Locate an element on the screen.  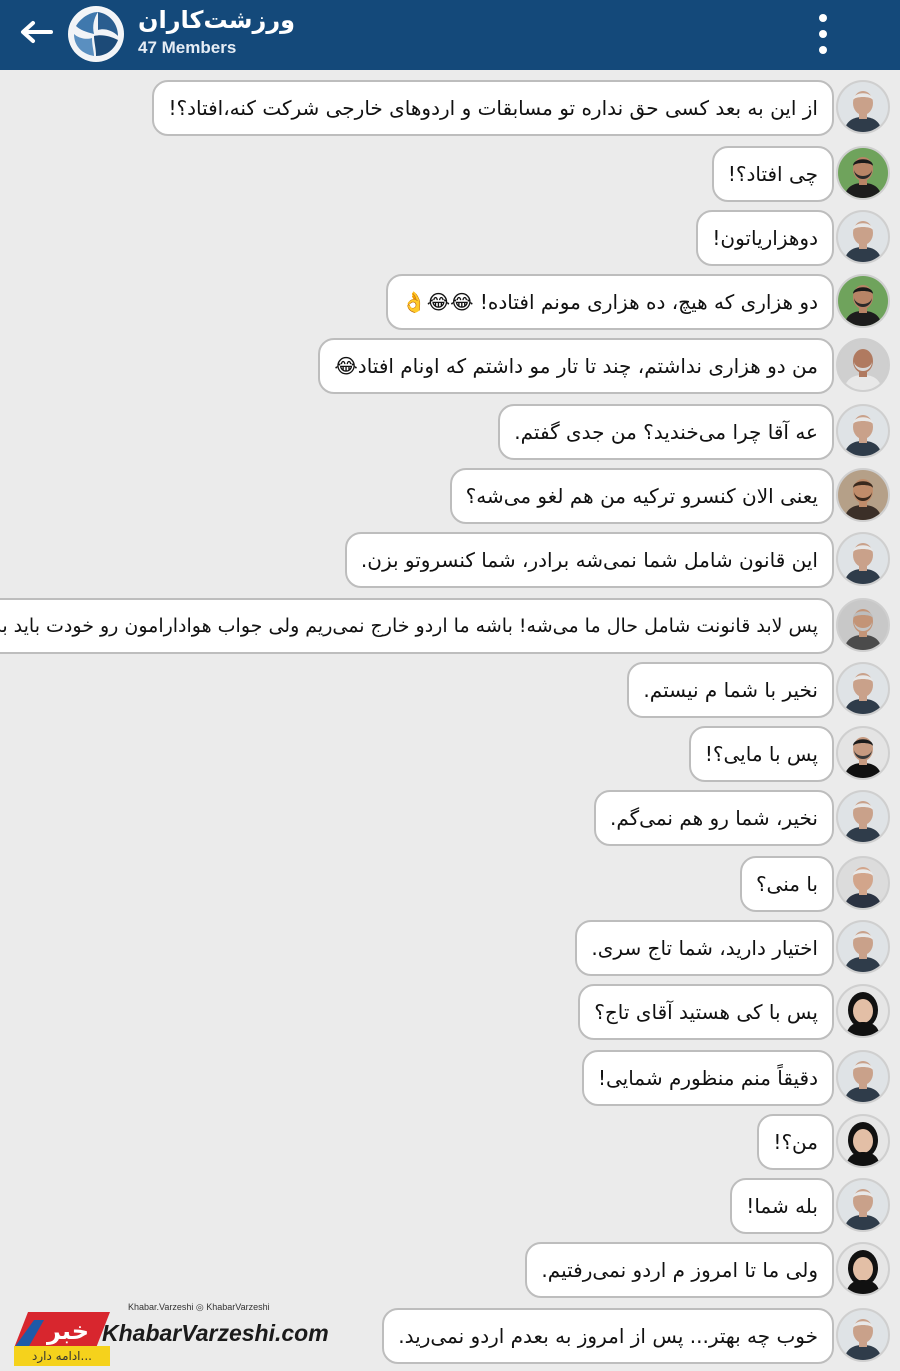
message-item: پس با کی هستید آقای تاج؟ is located at coordinates (734, 1012).